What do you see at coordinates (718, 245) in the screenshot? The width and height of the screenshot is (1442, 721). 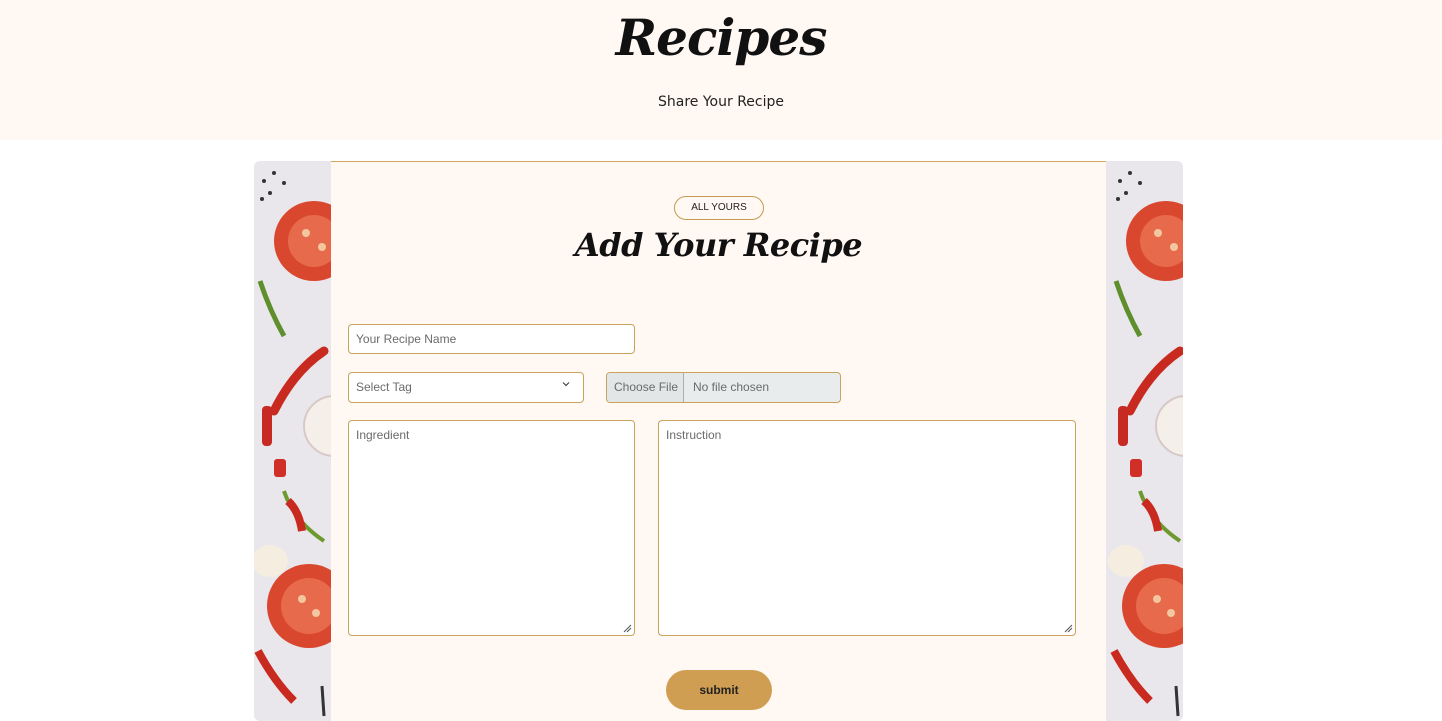 I see `form-title: Add Your Recipe` at bounding box center [718, 245].